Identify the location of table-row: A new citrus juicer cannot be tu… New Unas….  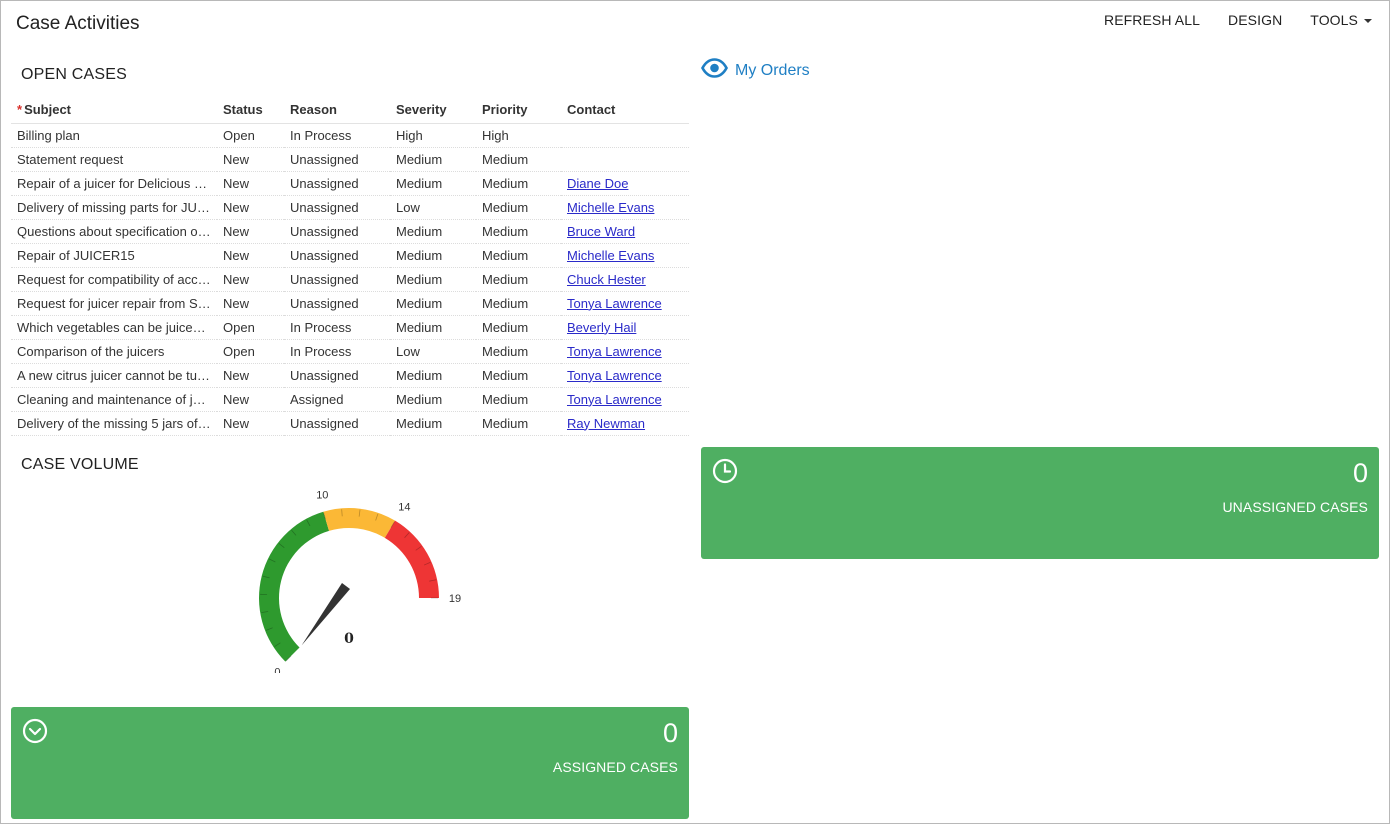
(350, 375).